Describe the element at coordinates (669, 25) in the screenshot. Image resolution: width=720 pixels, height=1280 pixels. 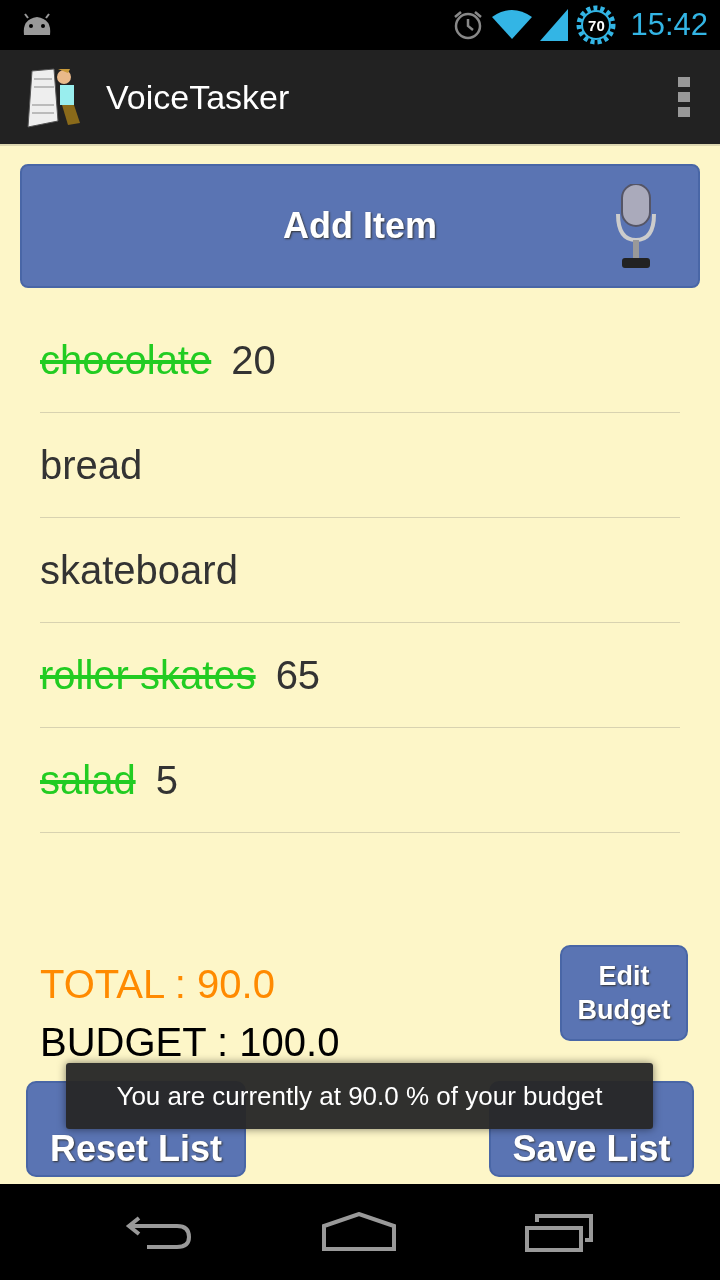
I see `clock-time: 15:42` at that location.